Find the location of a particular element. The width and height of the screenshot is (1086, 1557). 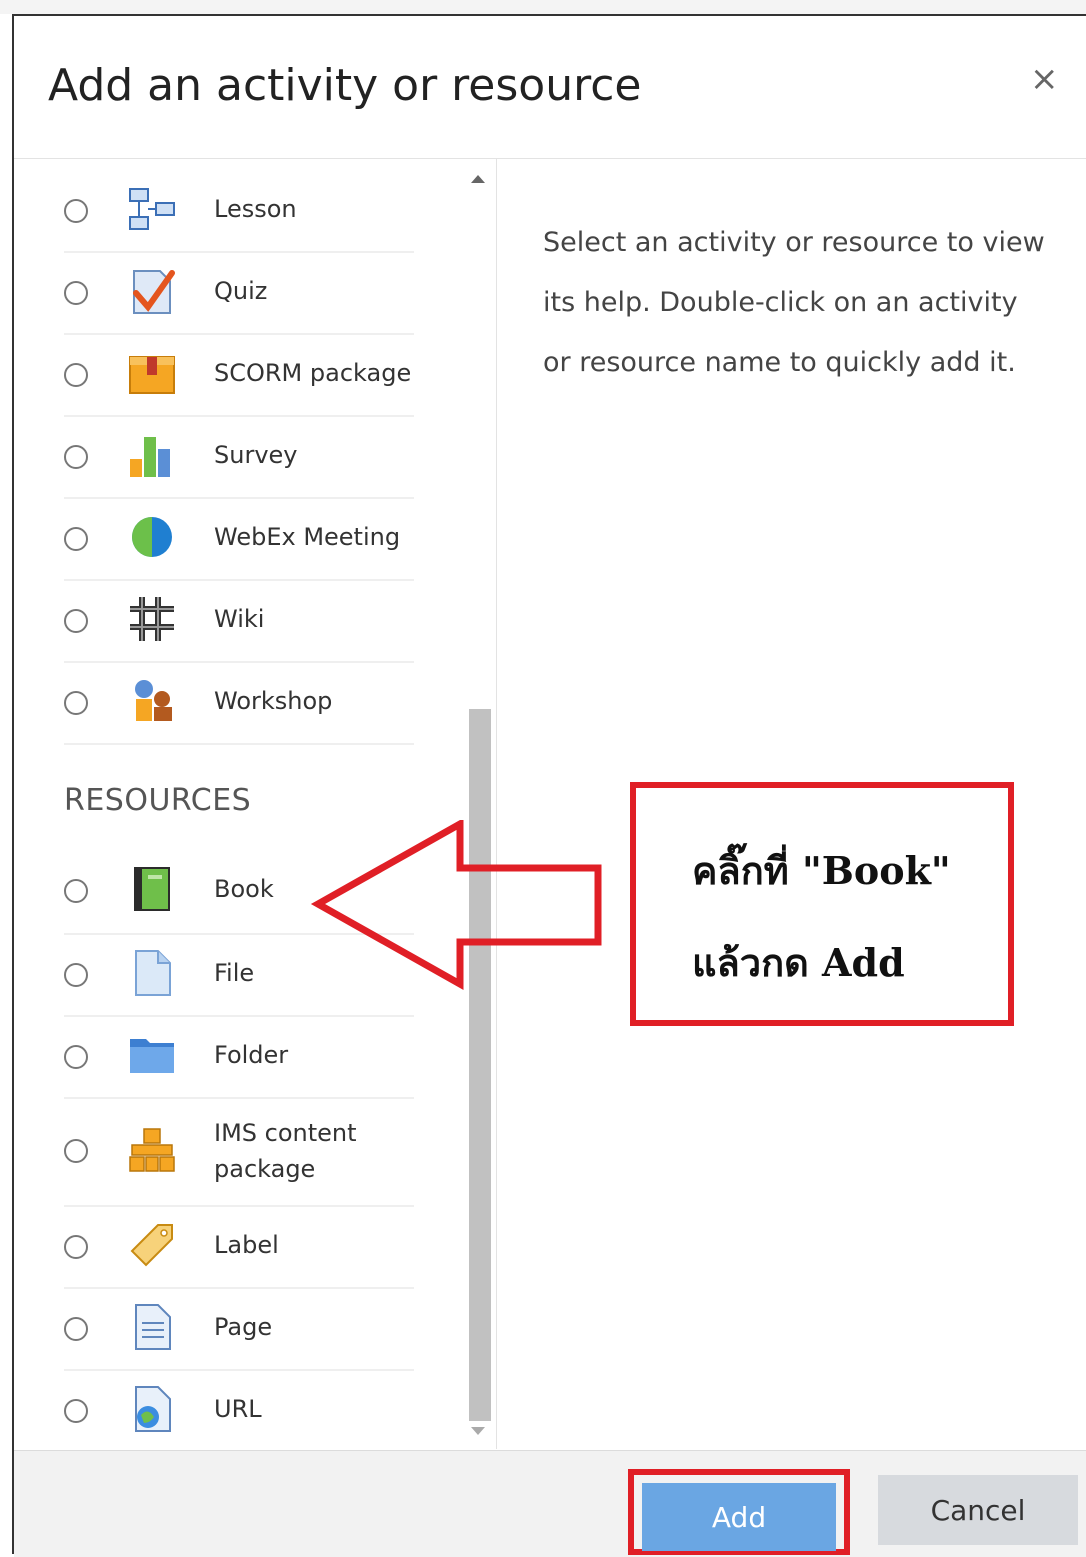

list-item-page: Page is located at coordinates (239, 1330).